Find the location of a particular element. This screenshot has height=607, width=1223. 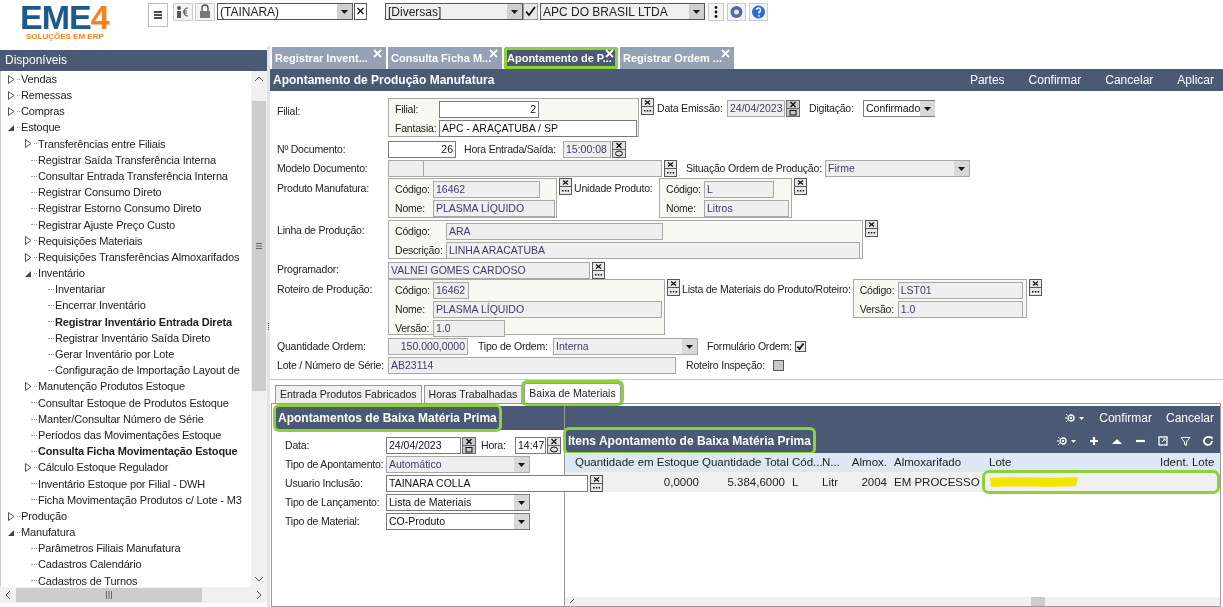

tree-item: Manter/Consultar Número de Série is located at coordinates (121, 419).